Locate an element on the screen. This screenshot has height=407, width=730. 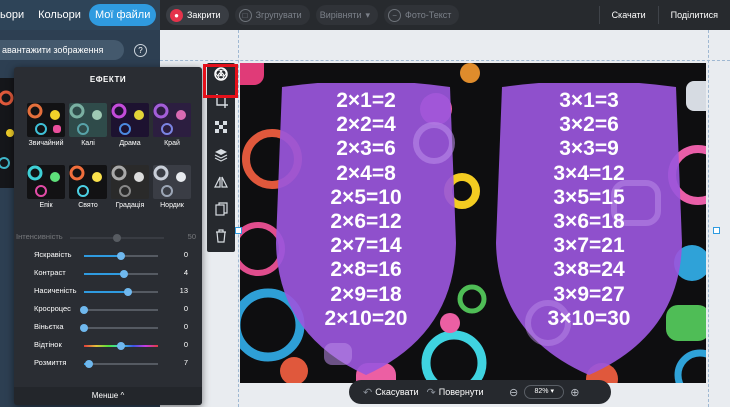
help-icon: ? is located at coordinates (140, 50).